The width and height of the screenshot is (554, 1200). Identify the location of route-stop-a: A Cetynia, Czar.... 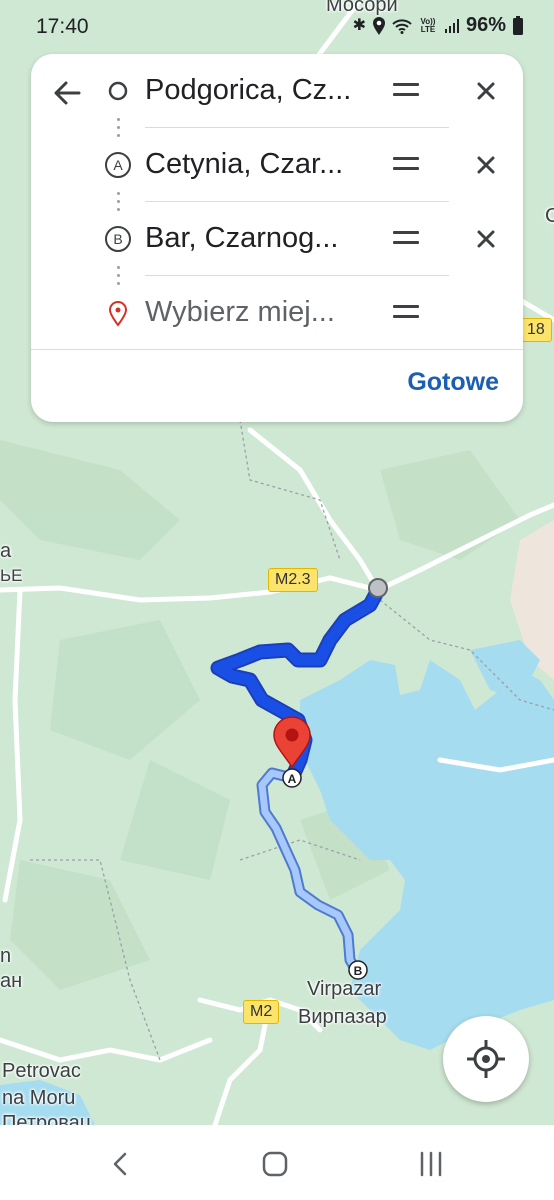
(277, 165).